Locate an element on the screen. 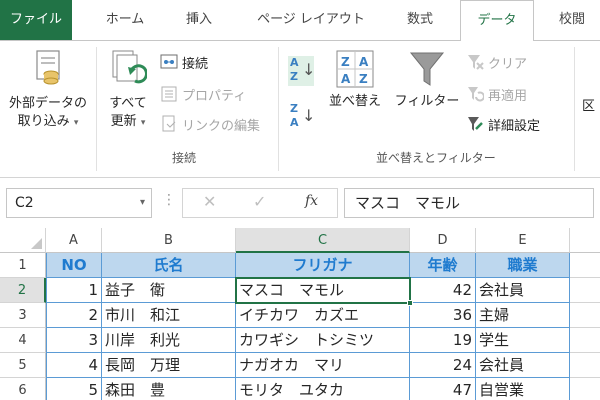  reapply-icon is located at coordinates (475, 94).